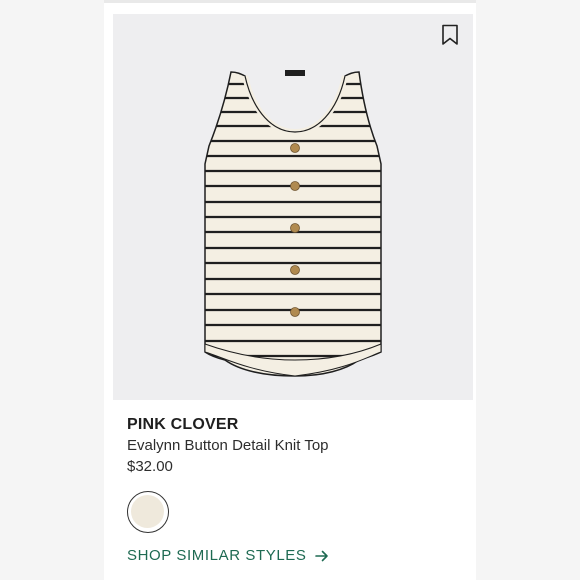  Describe the element at coordinates (150, 466) in the screenshot. I see `product-price: $32.00` at that location.